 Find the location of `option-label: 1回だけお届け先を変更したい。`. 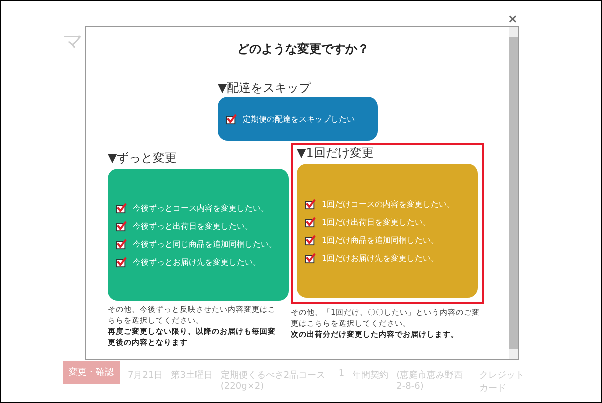

option-label: 1回だけお届け先を変更したい。 is located at coordinates (381, 258).